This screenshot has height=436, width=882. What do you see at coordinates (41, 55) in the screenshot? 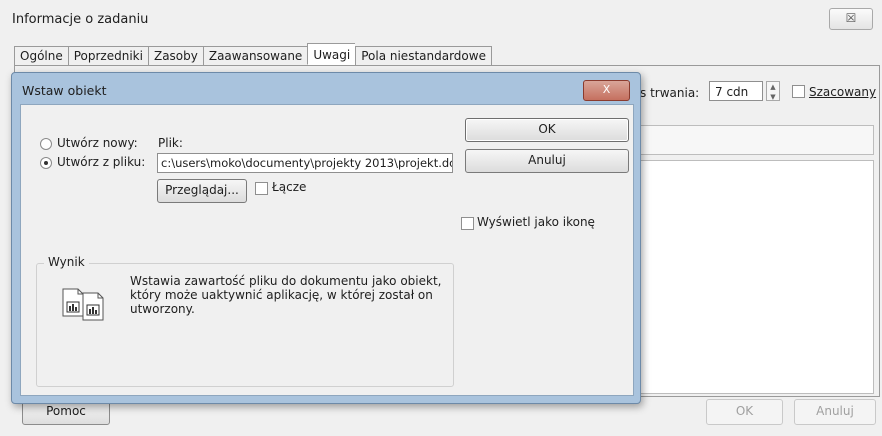
I see `tab-general: Ogólne` at bounding box center [41, 55].